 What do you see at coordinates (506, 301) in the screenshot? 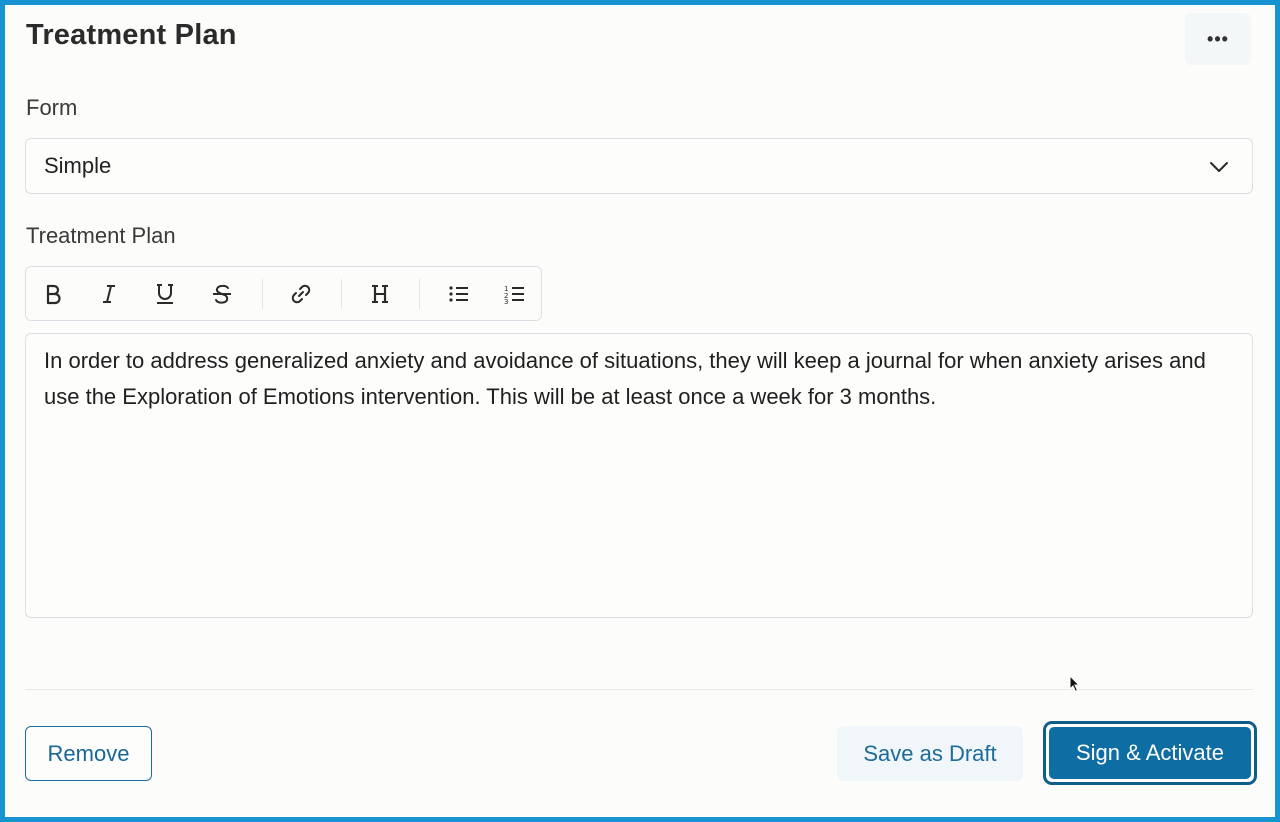
I see `svg-text: 3` at bounding box center [506, 301].